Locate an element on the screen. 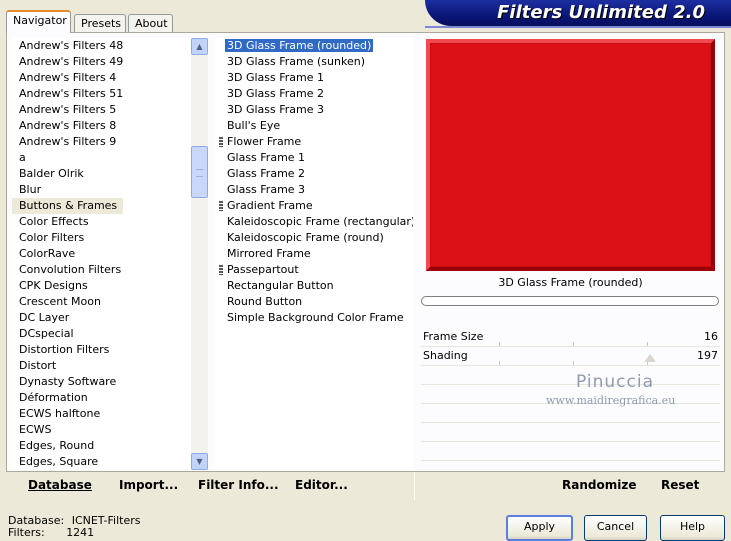 Image resolution: width=731 pixels, height=541 pixels. category-item: Andrew's Filters 9 is located at coordinates (101, 142).